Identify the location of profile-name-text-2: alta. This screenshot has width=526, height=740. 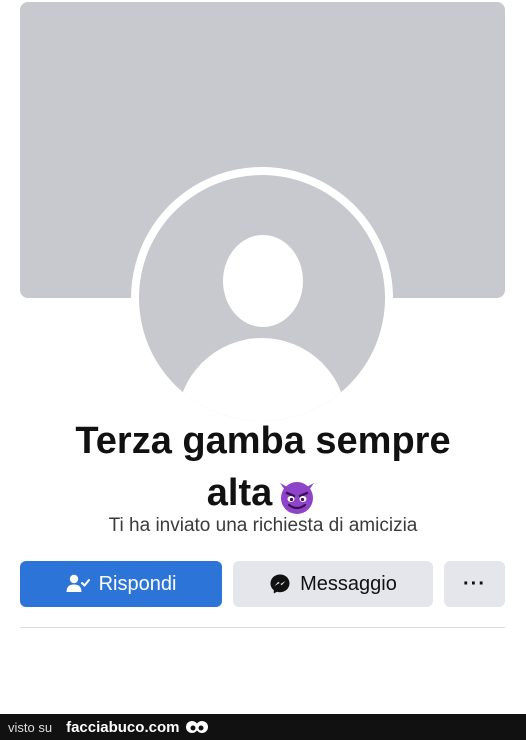
(239, 493).